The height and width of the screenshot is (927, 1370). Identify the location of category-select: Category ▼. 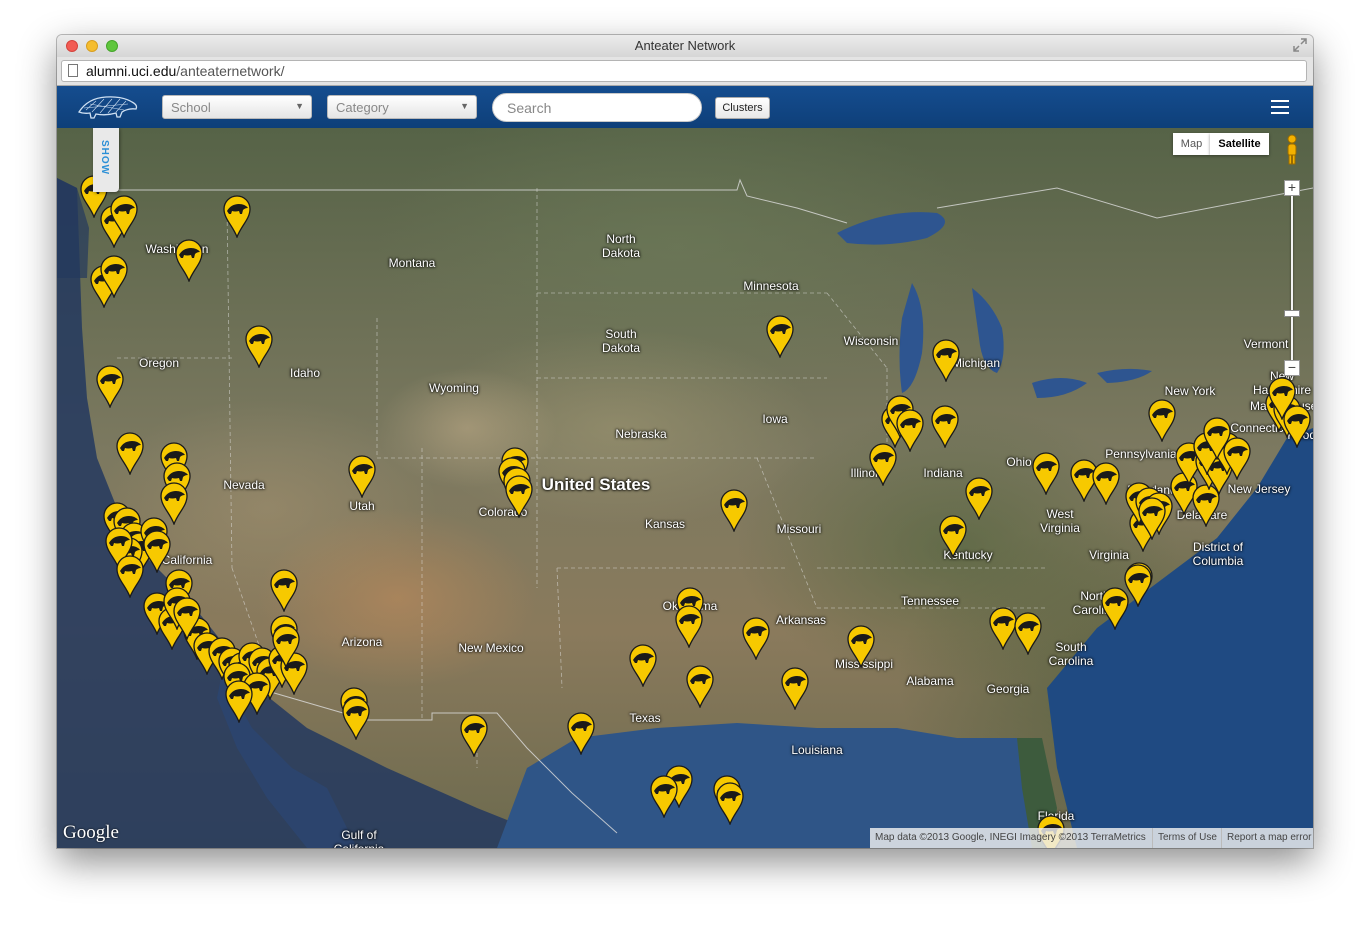
(402, 107).